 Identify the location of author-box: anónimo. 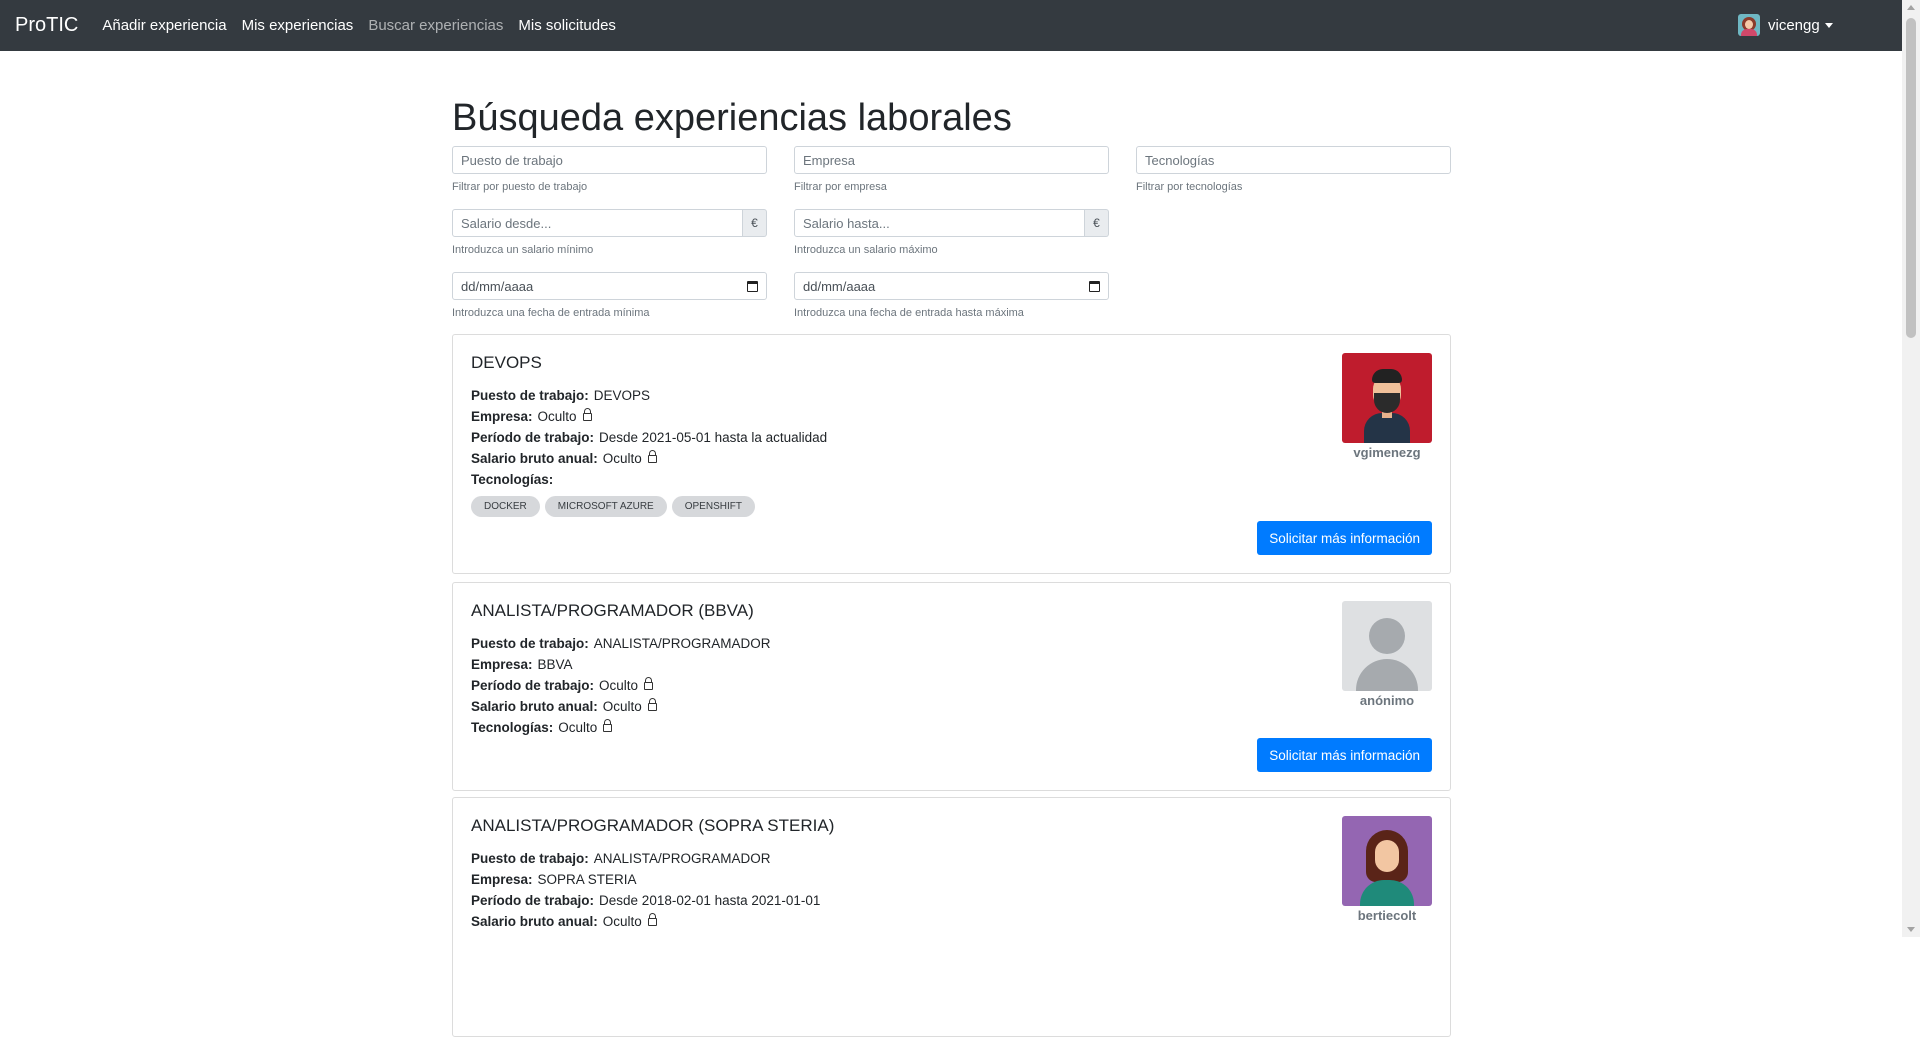
(1387, 654).